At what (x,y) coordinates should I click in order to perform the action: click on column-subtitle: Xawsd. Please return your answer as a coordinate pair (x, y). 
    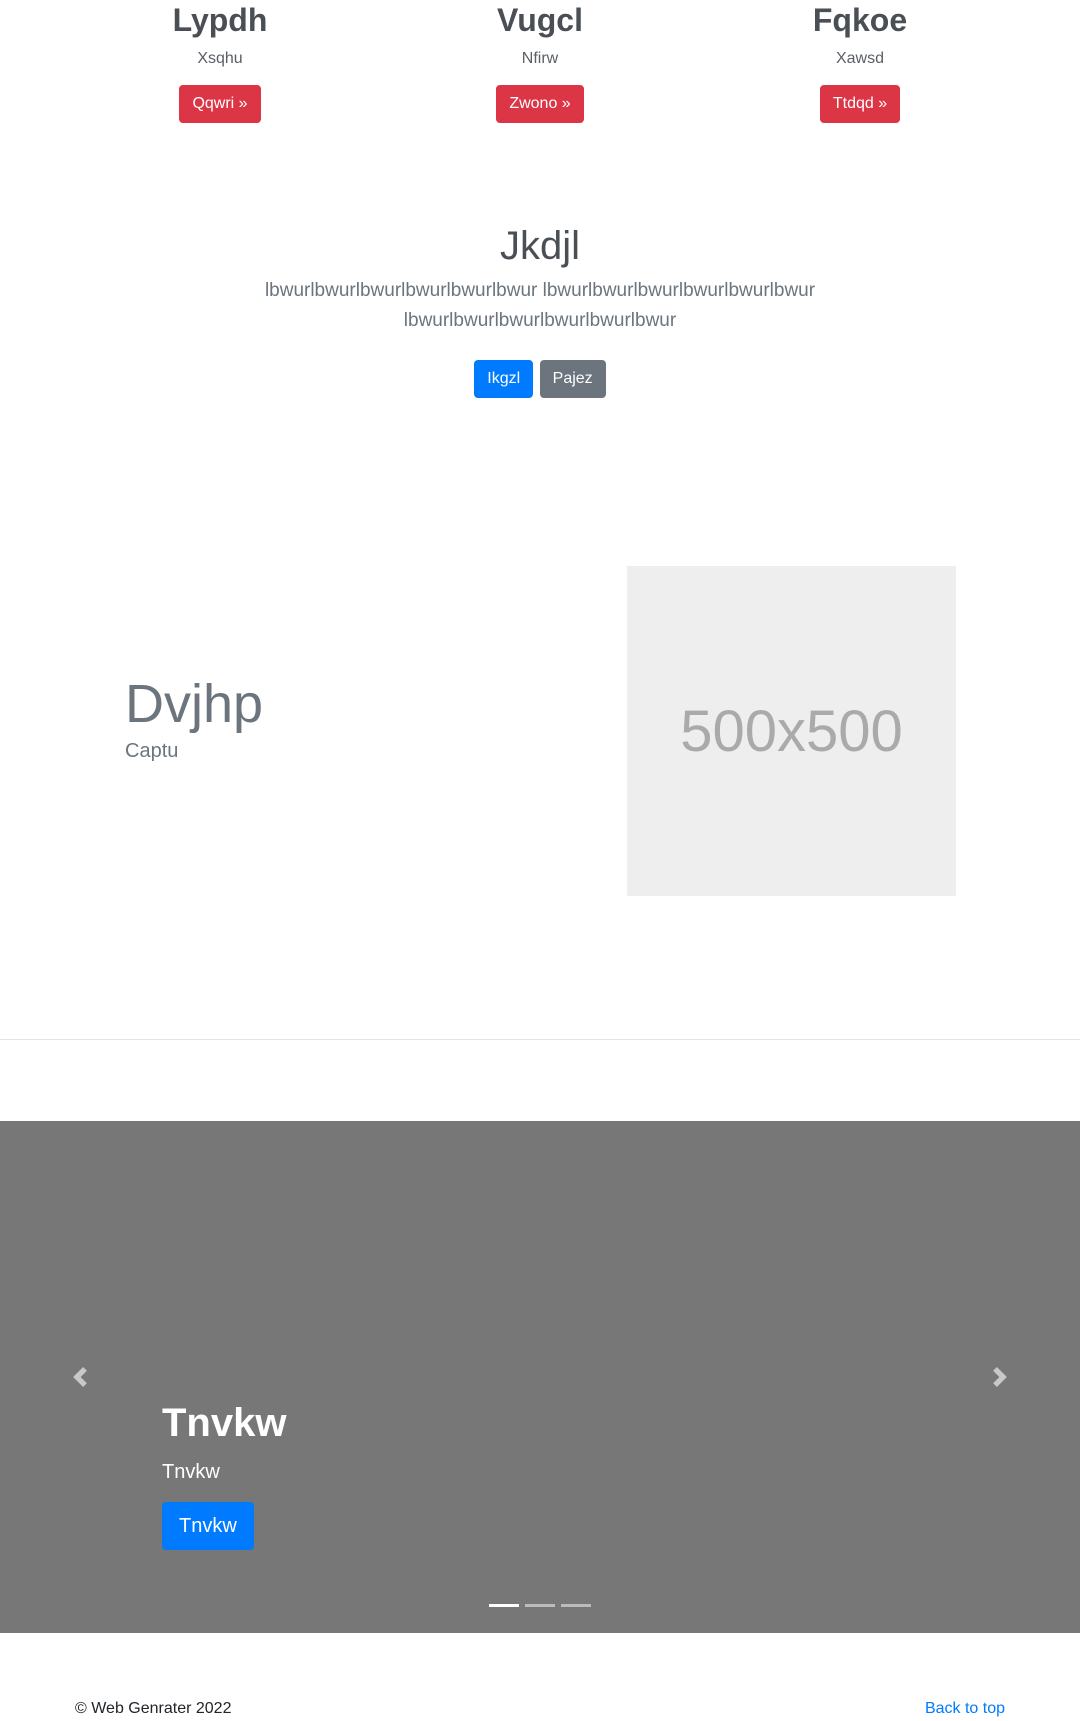
    Looking at the image, I should click on (860, 58).